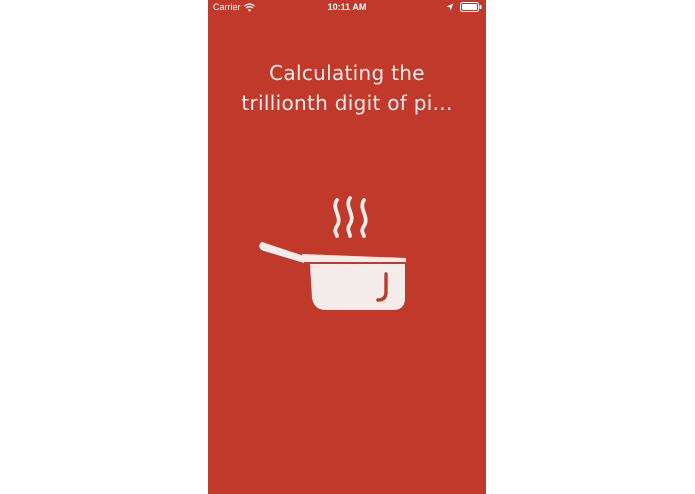 The width and height of the screenshot is (695, 494). I want to click on pot-body, so click(357, 287).